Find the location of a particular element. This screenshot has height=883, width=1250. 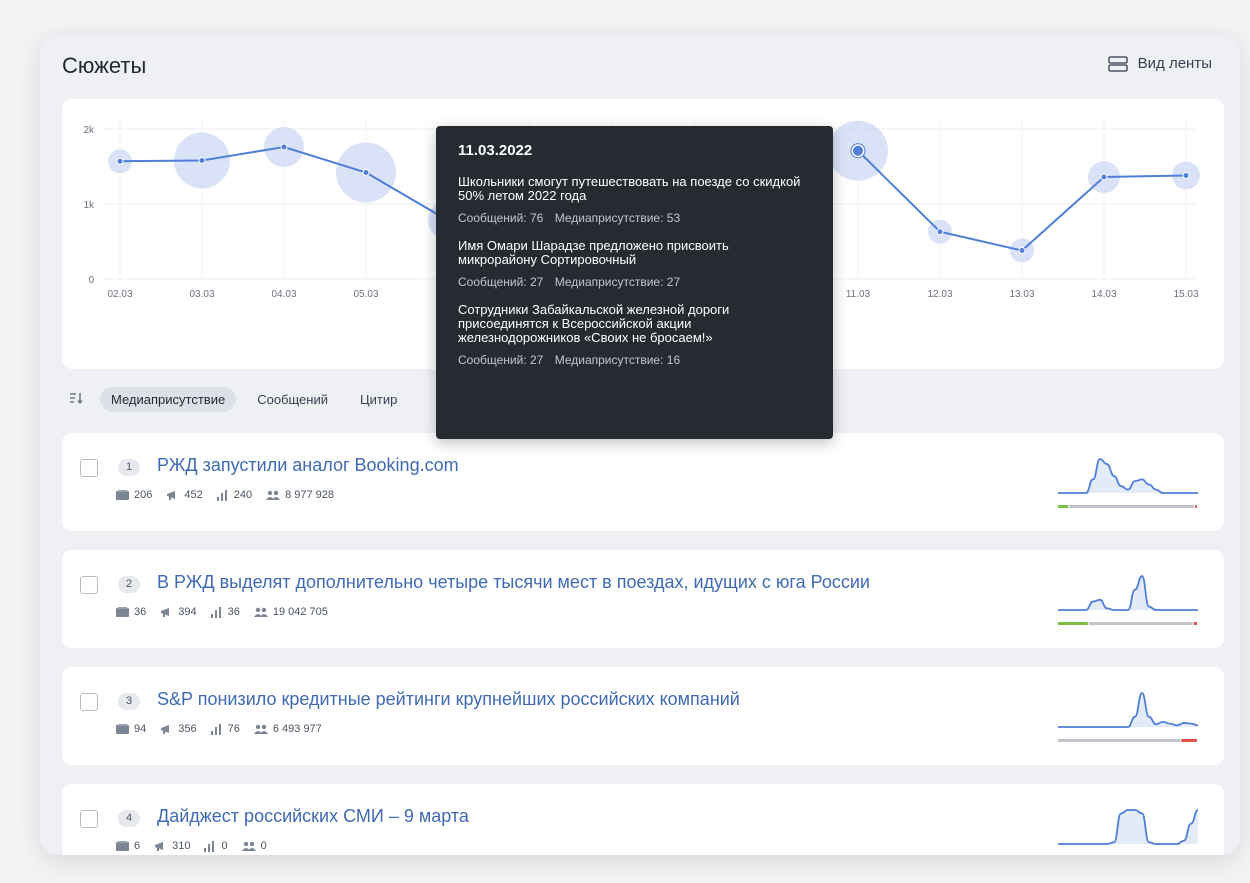

story-stats: 94 356 76 6 493 977 is located at coordinates (219, 729).